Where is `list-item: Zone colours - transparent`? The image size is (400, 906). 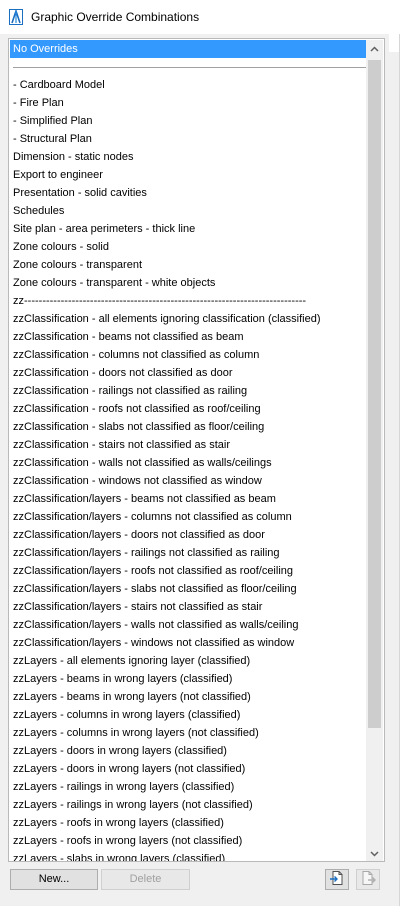 list-item: Zone colours - transparent is located at coordinates (188, 265).